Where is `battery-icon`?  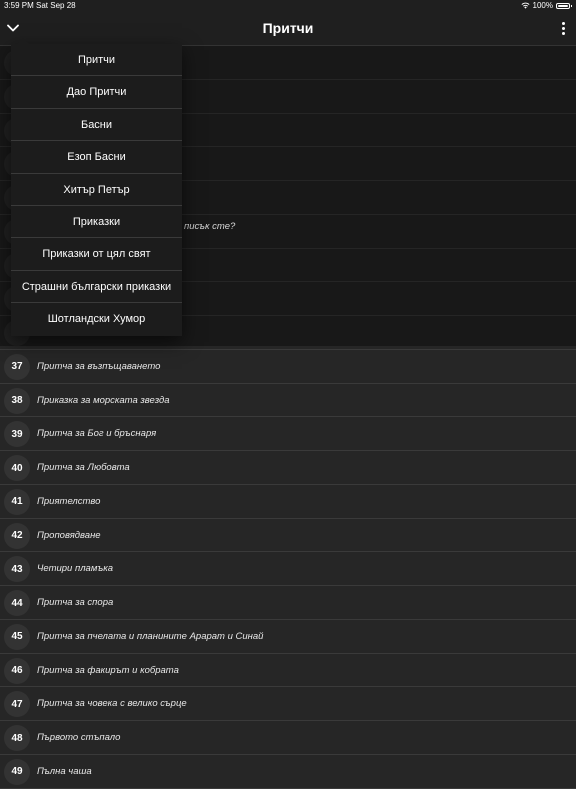
battery-icon is located at coordinates (564, 5).